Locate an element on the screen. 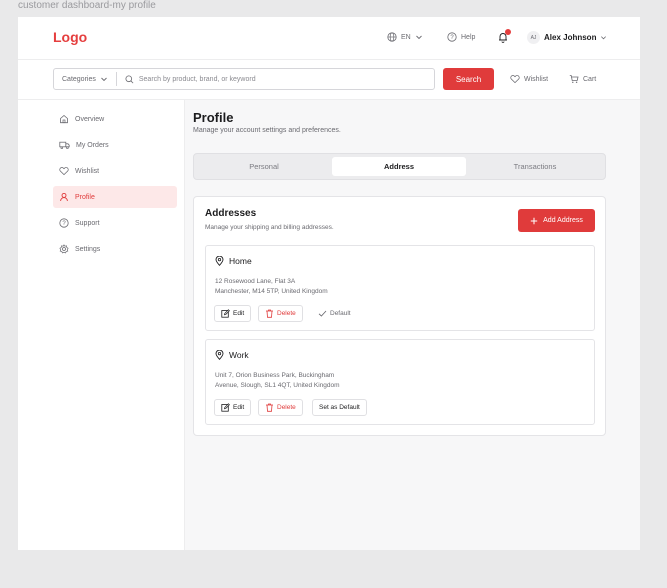  globe-icon is located at coordinates (392, 37).